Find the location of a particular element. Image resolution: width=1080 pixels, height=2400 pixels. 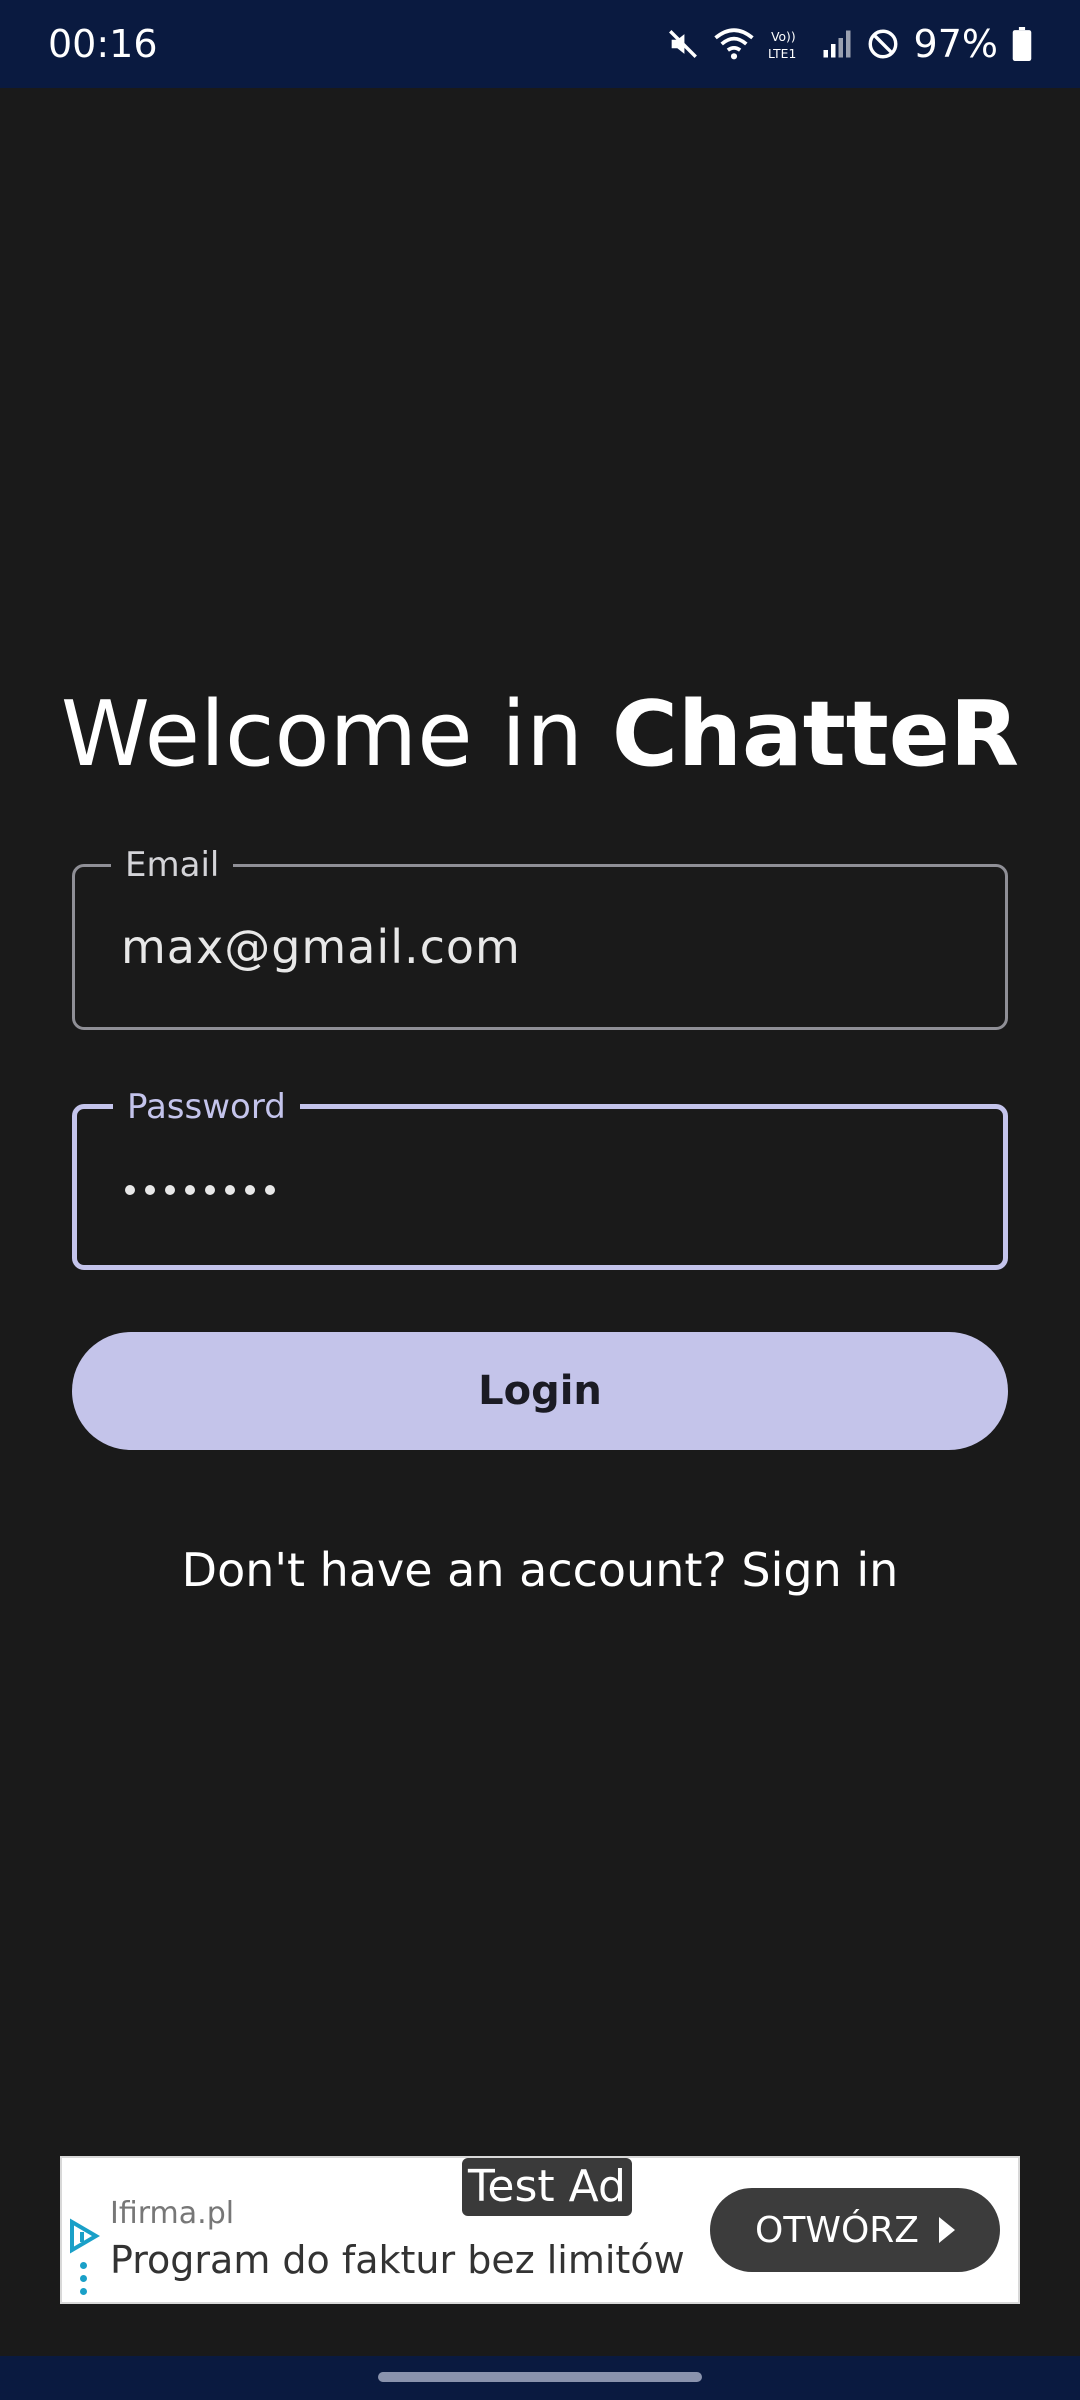

svg-text: Vo)) is located at coordinates (783, 37).